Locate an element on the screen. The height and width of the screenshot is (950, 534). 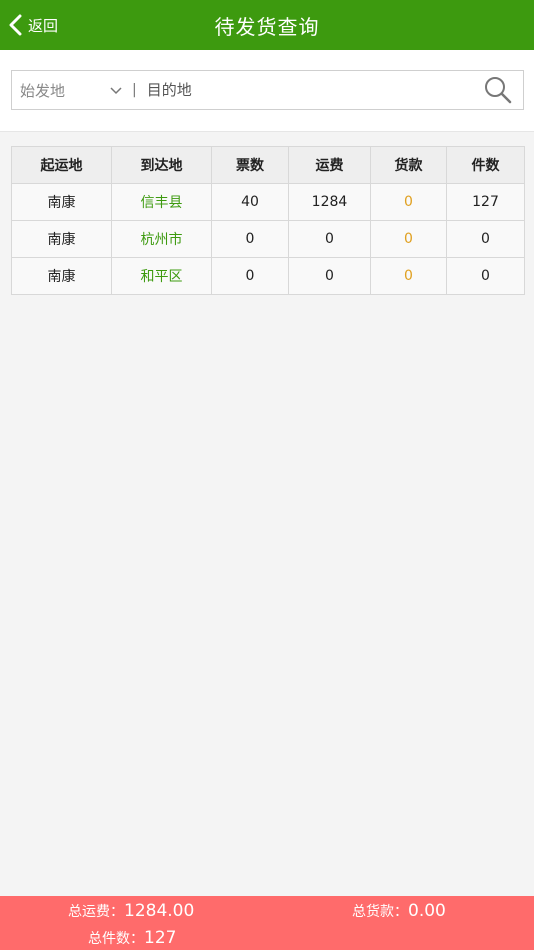
total-freight-label: 总运费： is located at coordinates (96, 912).